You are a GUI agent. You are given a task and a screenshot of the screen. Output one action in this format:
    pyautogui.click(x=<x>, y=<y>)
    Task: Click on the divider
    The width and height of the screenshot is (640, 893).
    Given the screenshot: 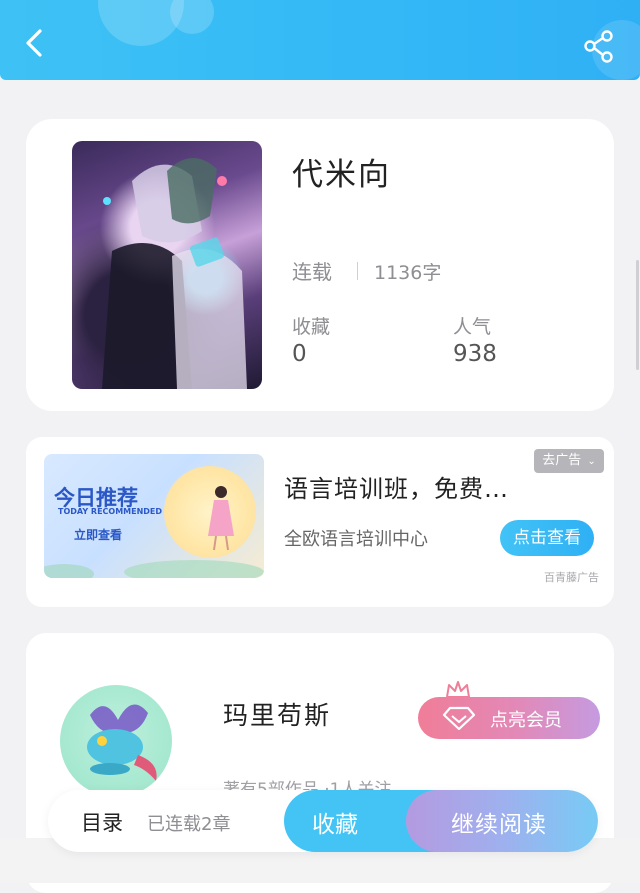 What is the action you would take?
    pyautogui.click(x=357, y=271)
    